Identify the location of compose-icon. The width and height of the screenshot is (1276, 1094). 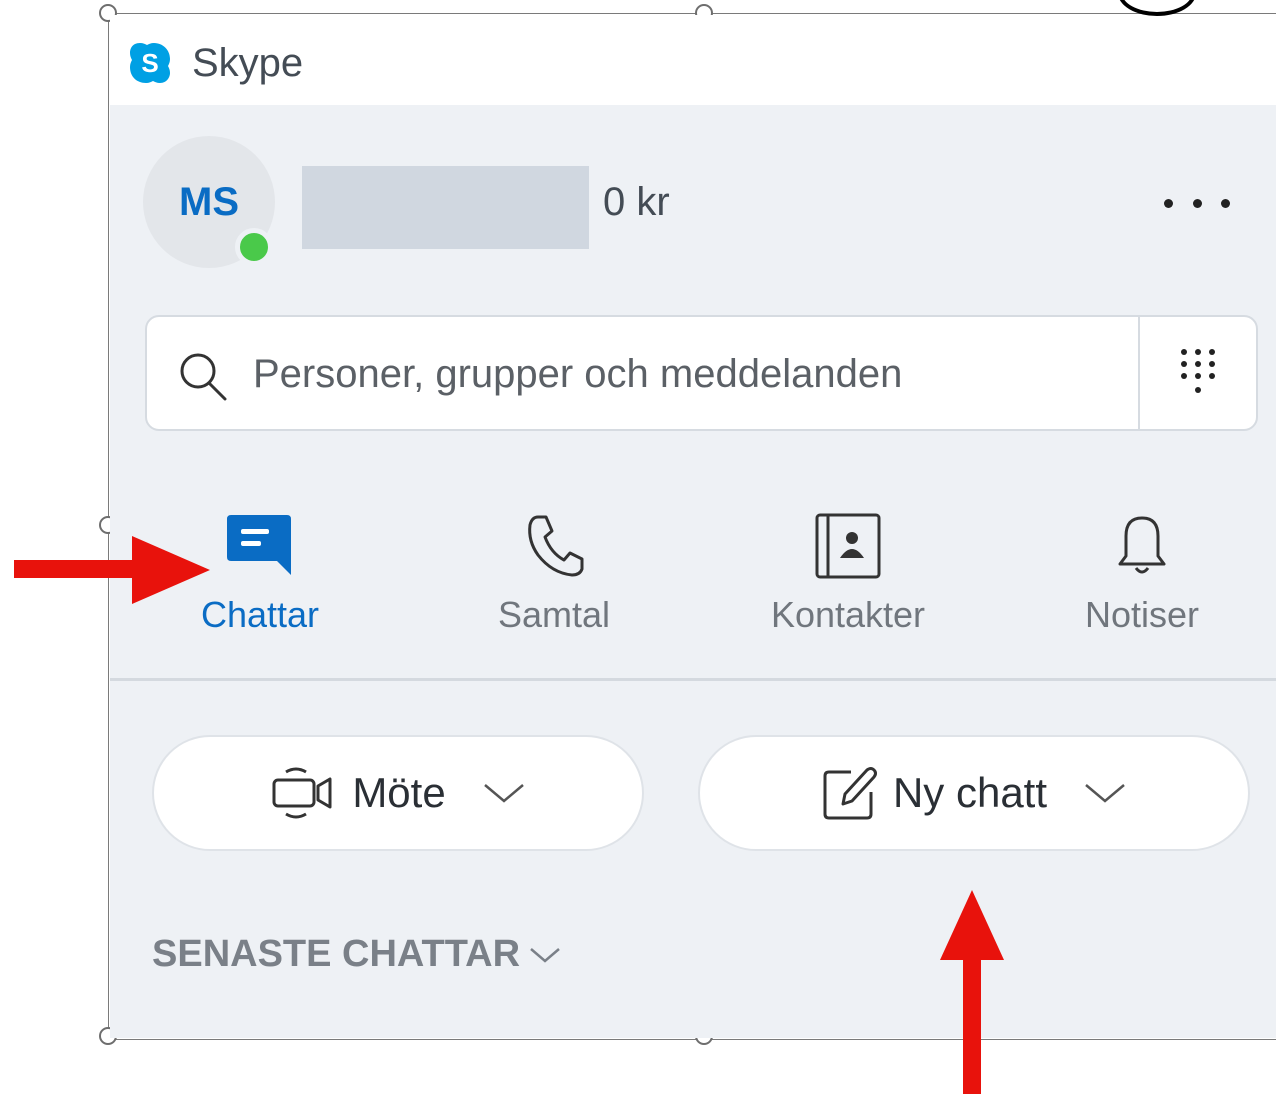
(850, 793).